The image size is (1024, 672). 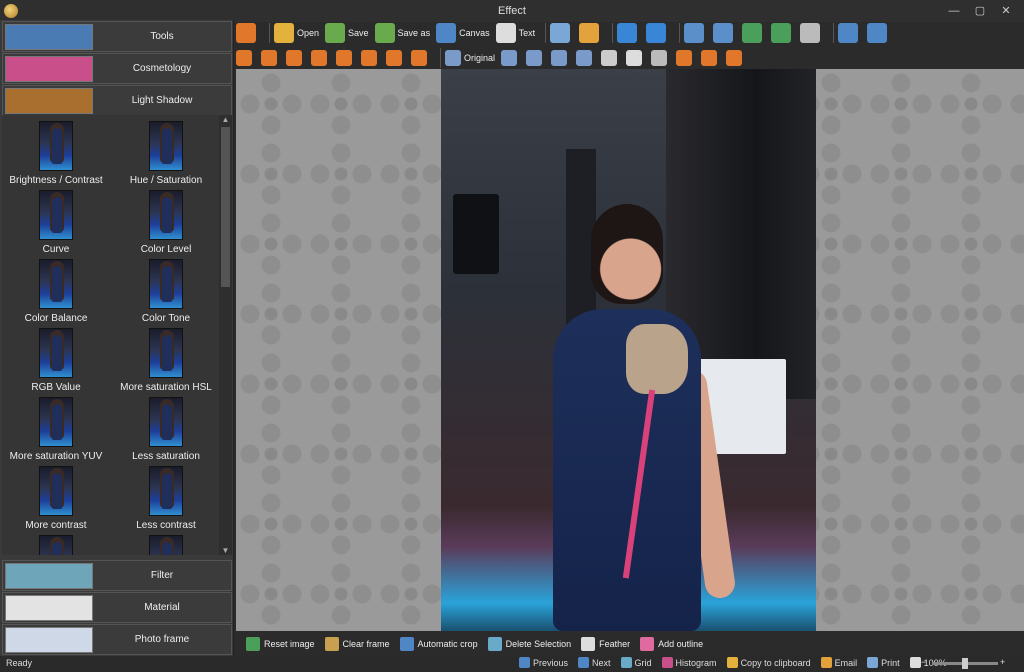 I want to click on effect-item: Color Level, so click(x=165, y=222).